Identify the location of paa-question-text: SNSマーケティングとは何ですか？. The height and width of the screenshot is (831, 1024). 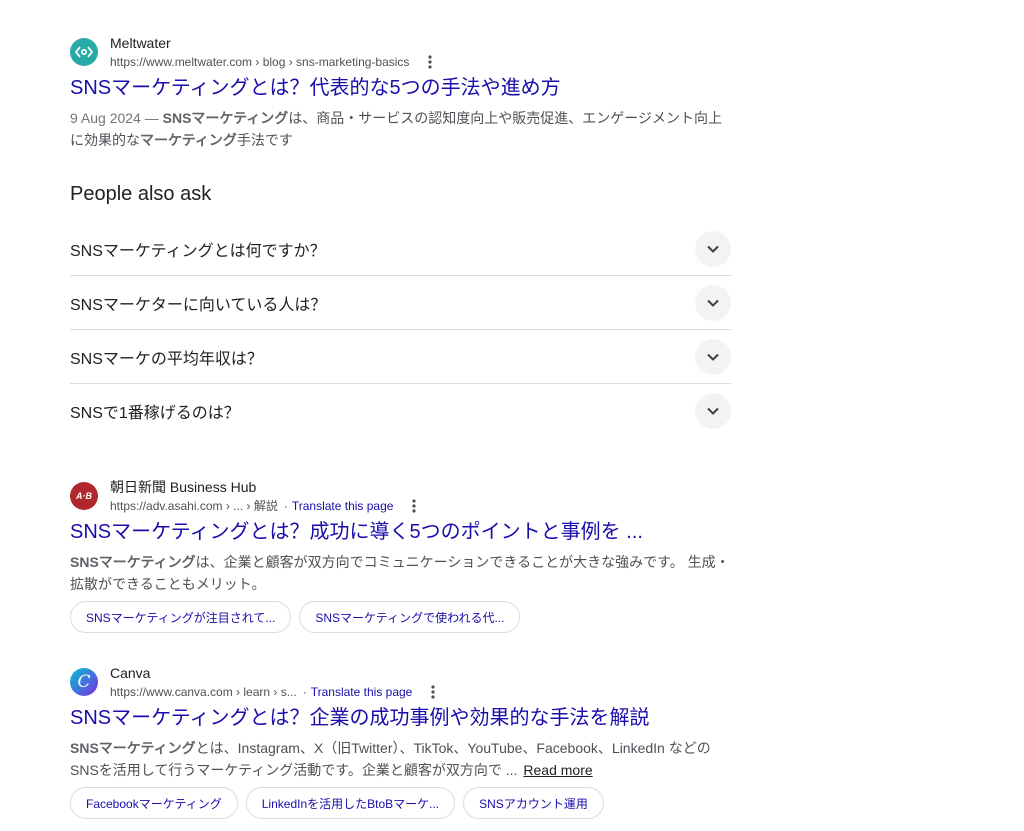
(198, 251).